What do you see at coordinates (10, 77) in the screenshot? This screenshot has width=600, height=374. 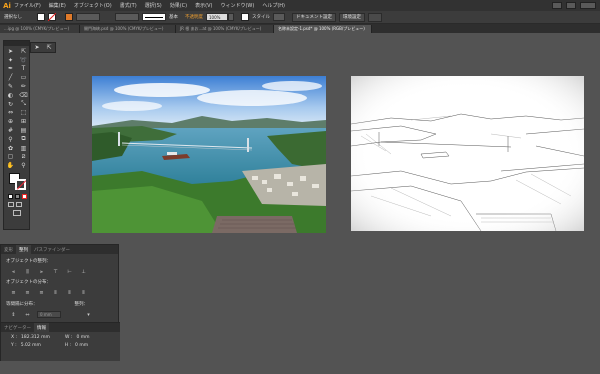 I see `line-tool-icon: ╱` at bounding box center [10, 77].